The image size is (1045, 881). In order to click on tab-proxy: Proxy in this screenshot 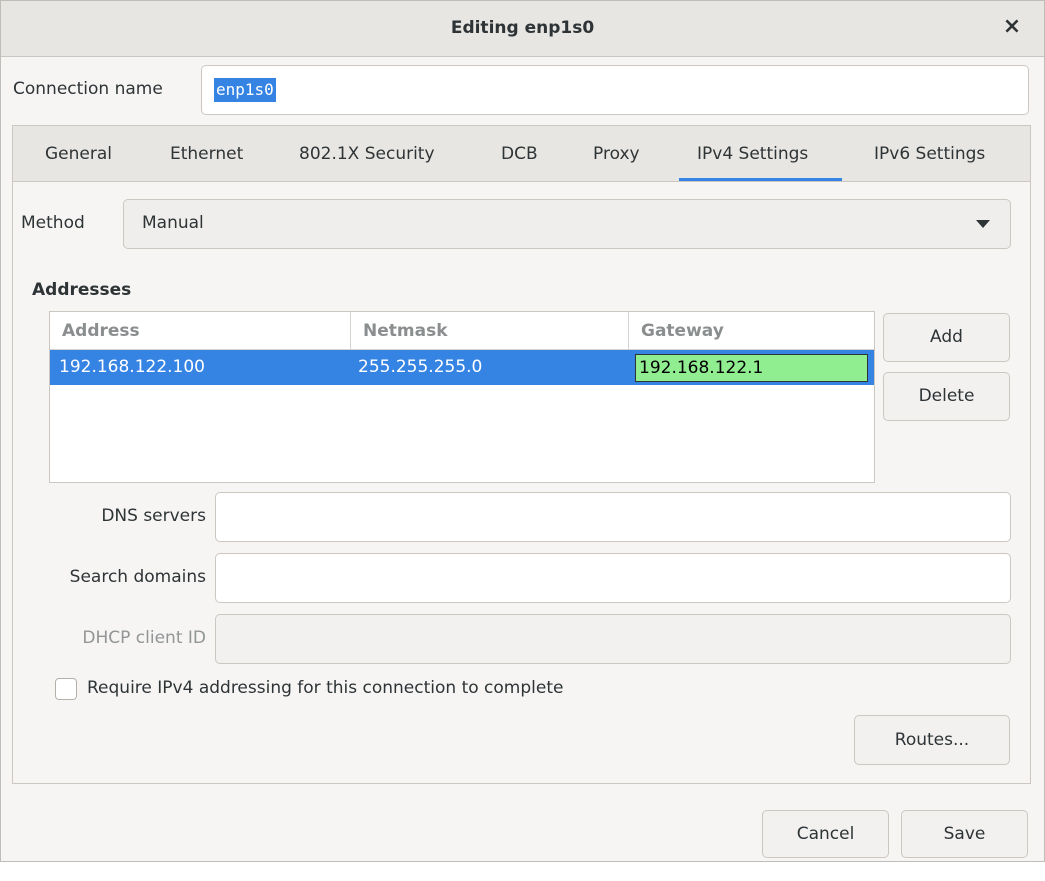, I will do `click(616, 154)`.